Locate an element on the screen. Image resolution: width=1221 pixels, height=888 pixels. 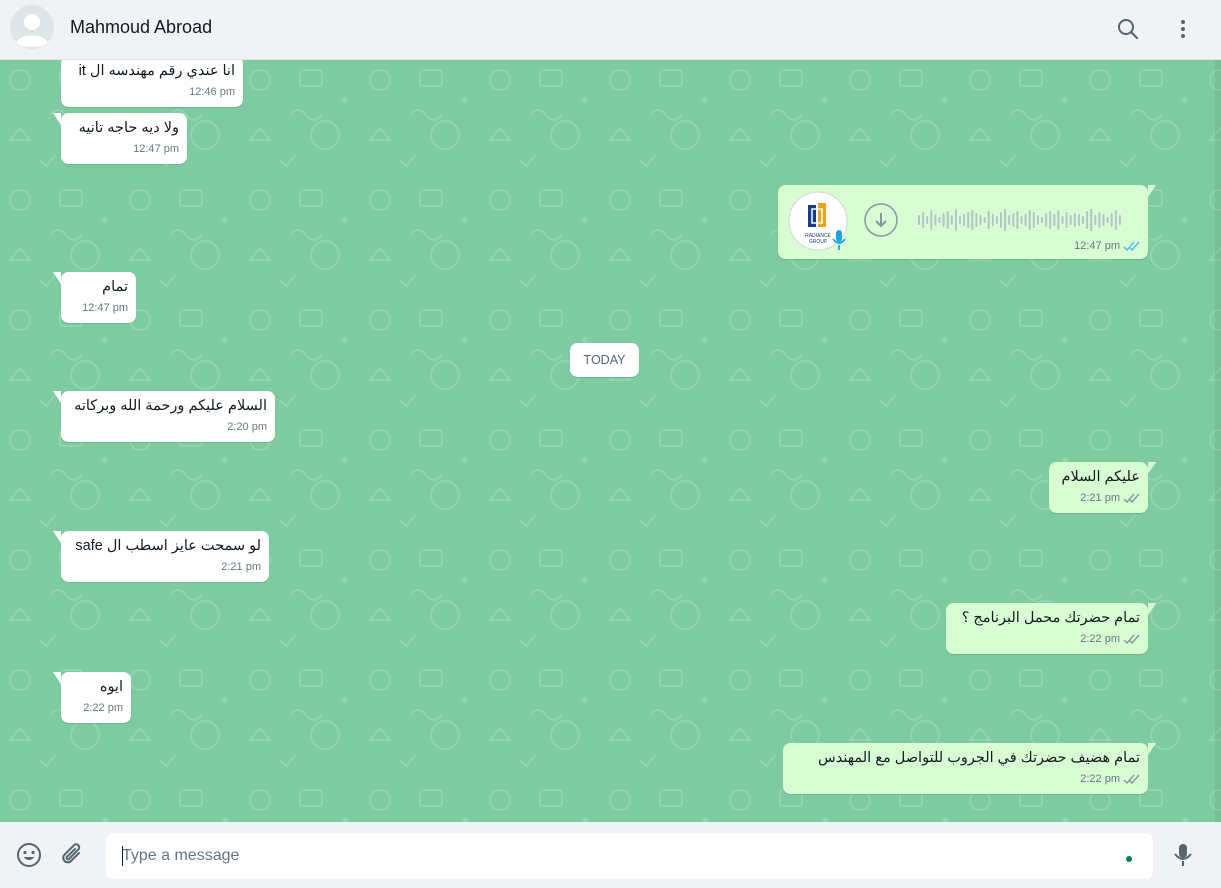
contact-avatar is located at coordinates (32, 27).